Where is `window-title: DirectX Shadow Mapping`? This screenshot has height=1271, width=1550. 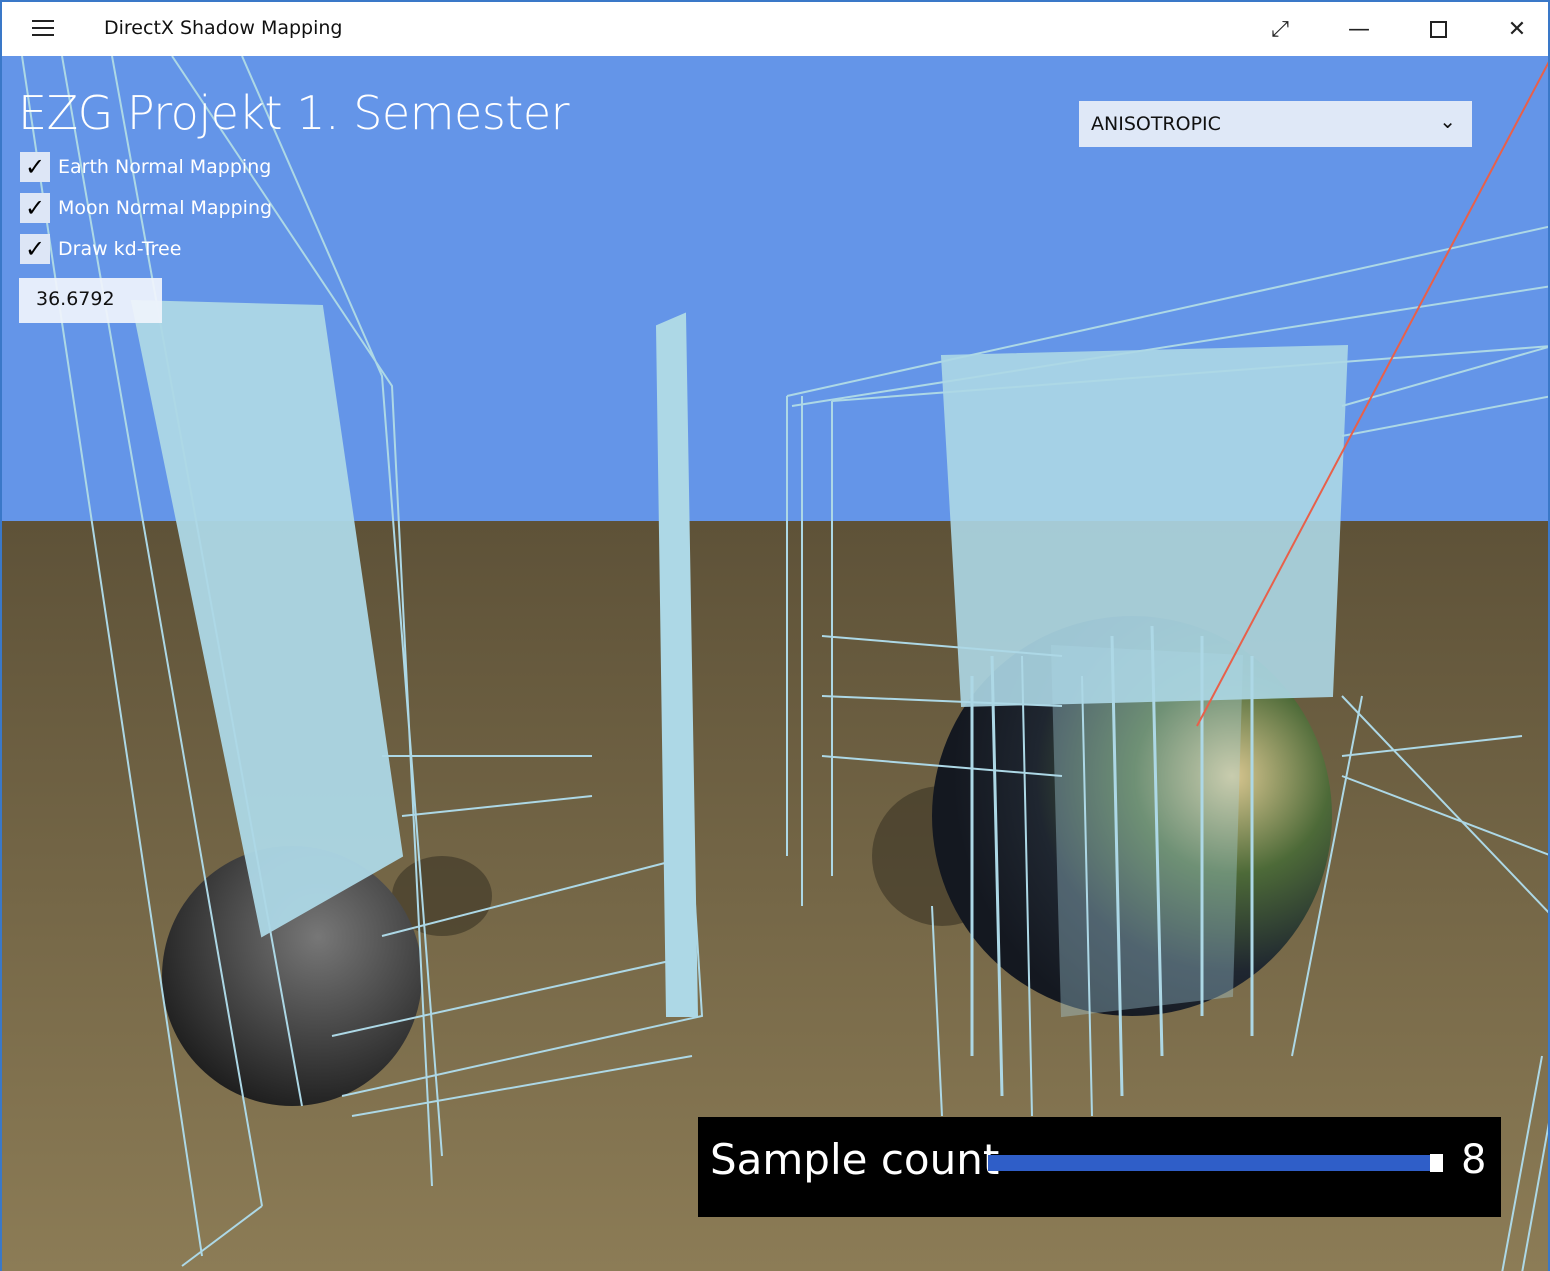
window-title: DirectX Shadow Mapping is located at coordinates (223, 28).